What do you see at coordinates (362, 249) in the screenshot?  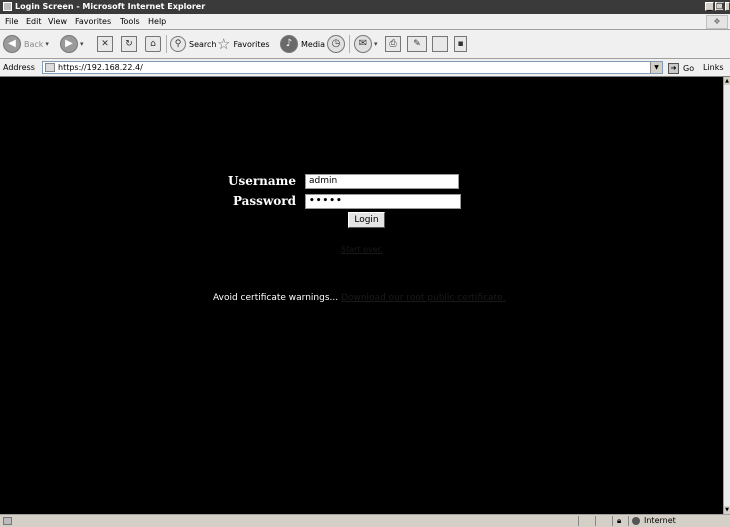 I see `start-over-link: Start over.` at bounding box center [362, 249].